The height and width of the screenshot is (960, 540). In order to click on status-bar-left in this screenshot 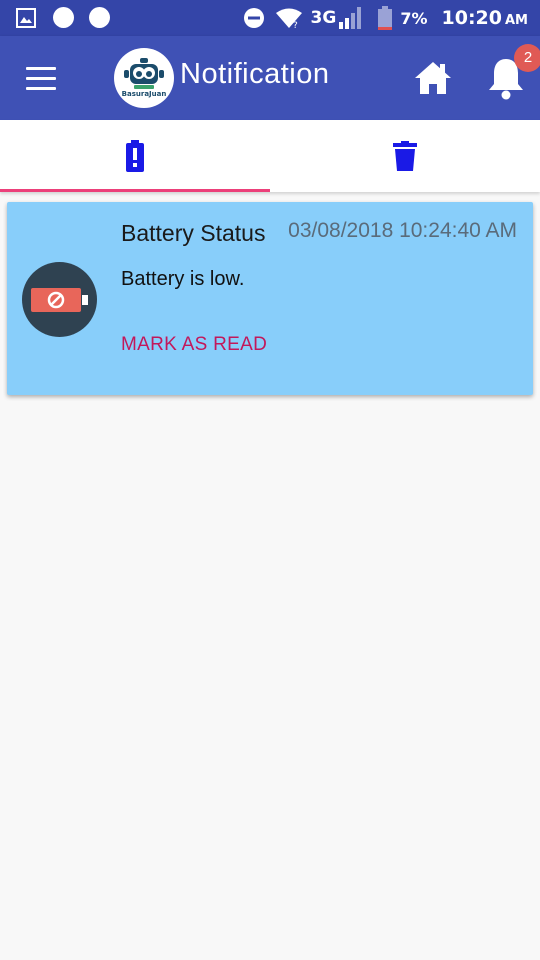, I will do `click(63, 17)`.